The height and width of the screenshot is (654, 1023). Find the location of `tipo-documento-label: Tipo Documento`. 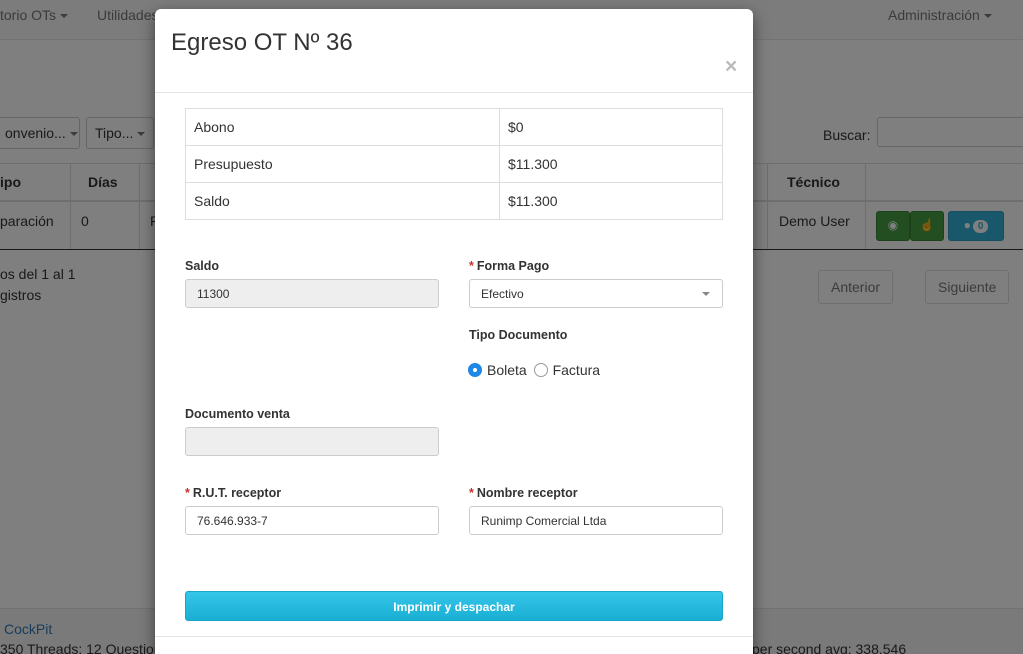

tipo-documento-label: Tipo Documento is located at coordinates (518, 335).